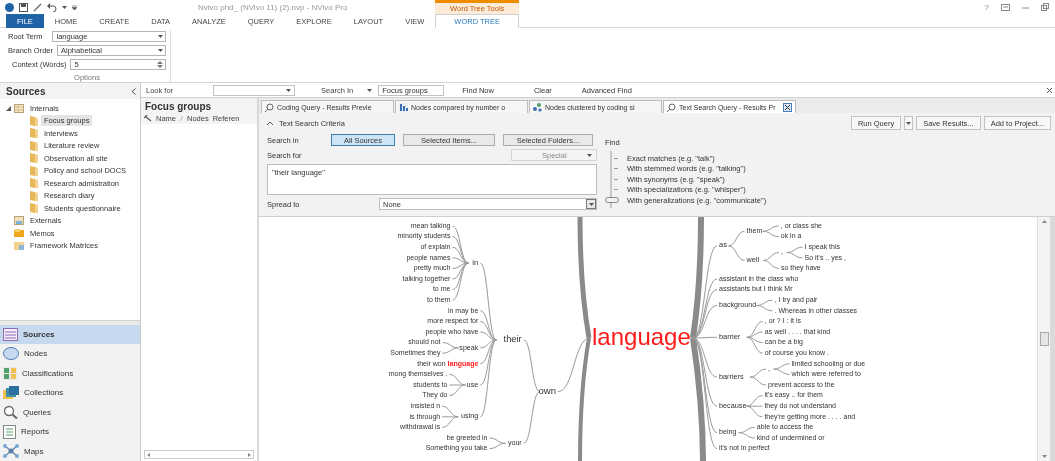 The image size is (1055, 461). Describe the element at coordinates (19, 245) in the screenshot. I see `matrix-icon` at that location.